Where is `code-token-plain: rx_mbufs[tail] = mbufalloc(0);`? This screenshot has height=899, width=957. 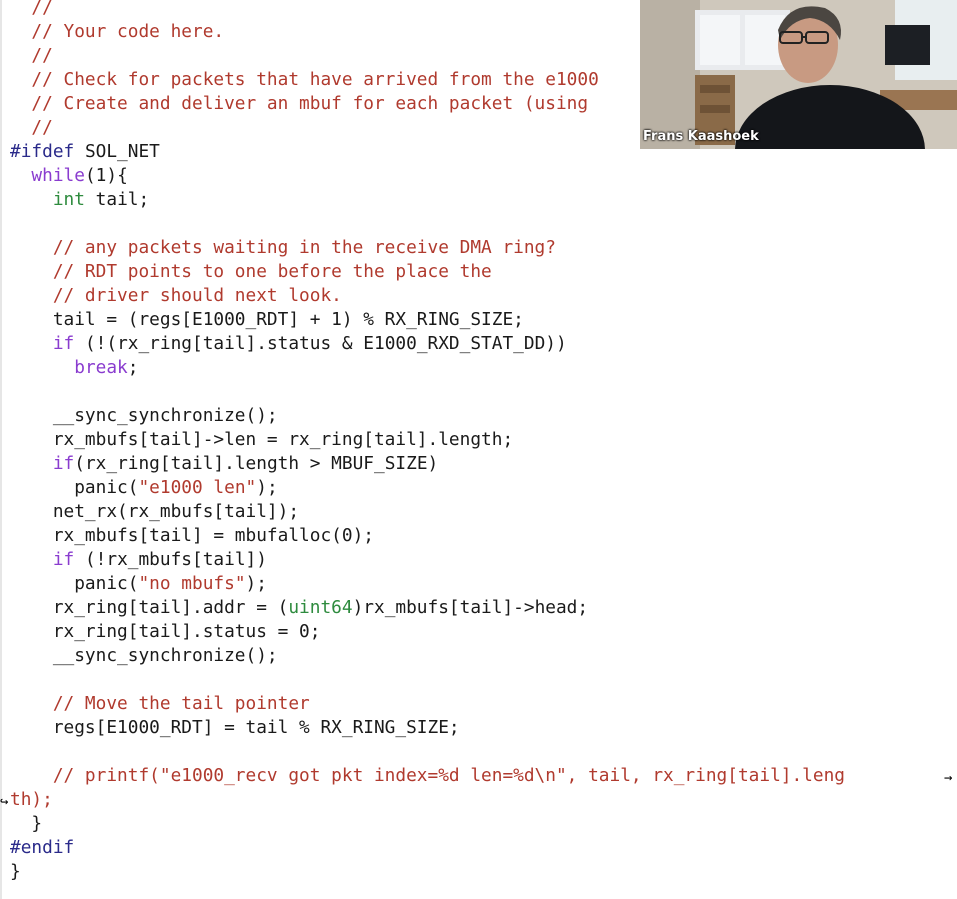 code-token-plain: rx_mbufs[tail] = mbufalloc(0); is located at coordinates (192, 535).